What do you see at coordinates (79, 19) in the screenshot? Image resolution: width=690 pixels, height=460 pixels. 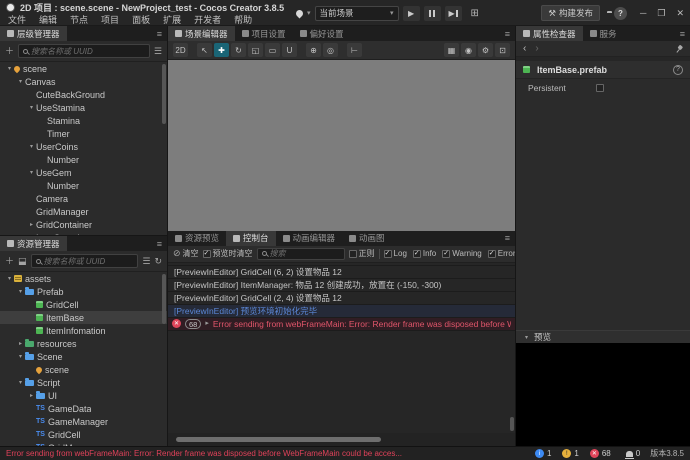 I see `menu-item: 节点` at bounding box center [79, 19].